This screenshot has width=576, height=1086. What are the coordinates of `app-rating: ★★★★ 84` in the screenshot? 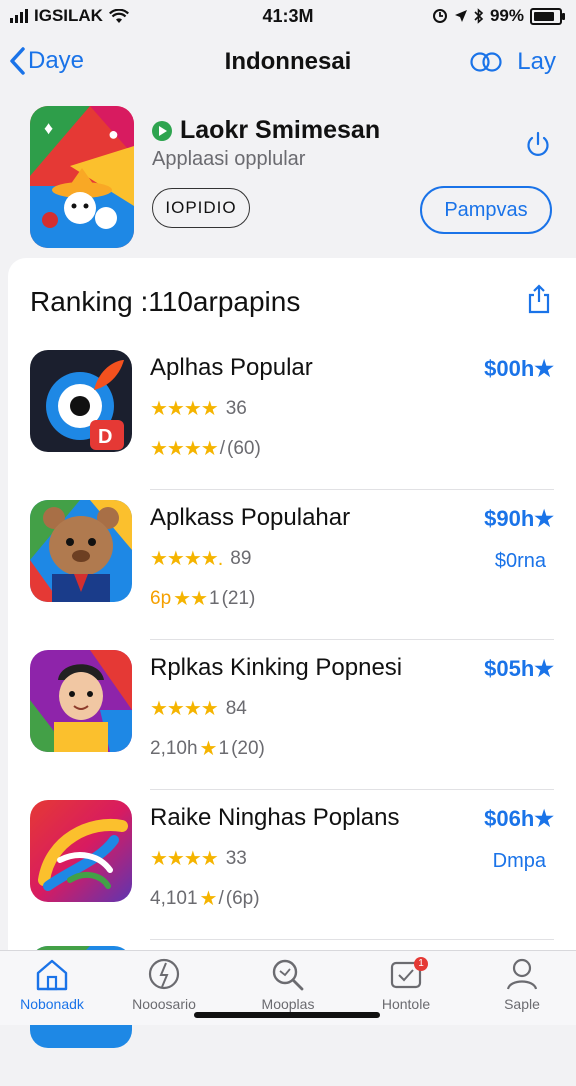 It's located at (198, 709).